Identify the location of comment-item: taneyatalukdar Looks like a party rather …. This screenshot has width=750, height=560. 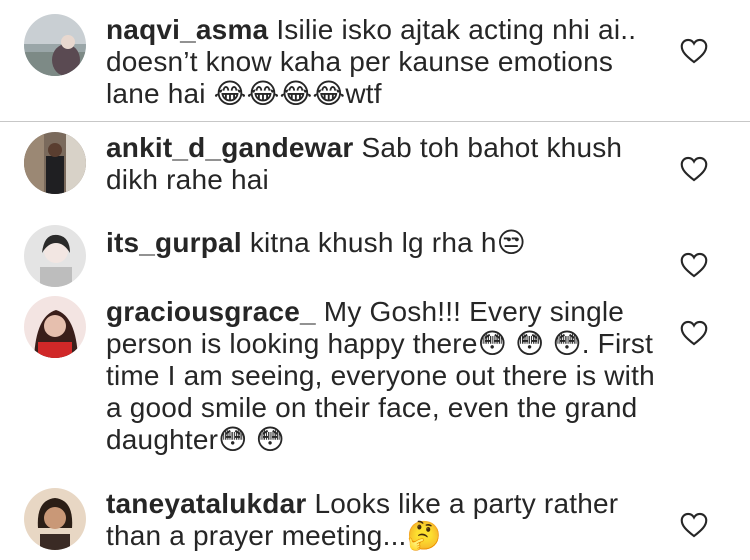
(375, 520).